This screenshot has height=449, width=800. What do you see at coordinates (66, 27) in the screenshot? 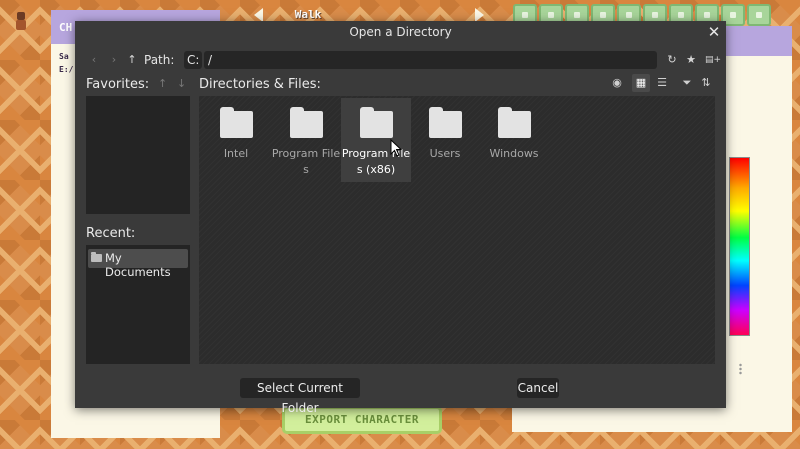
I see `character-panel-title: CH` at bounding box center [66, 27].